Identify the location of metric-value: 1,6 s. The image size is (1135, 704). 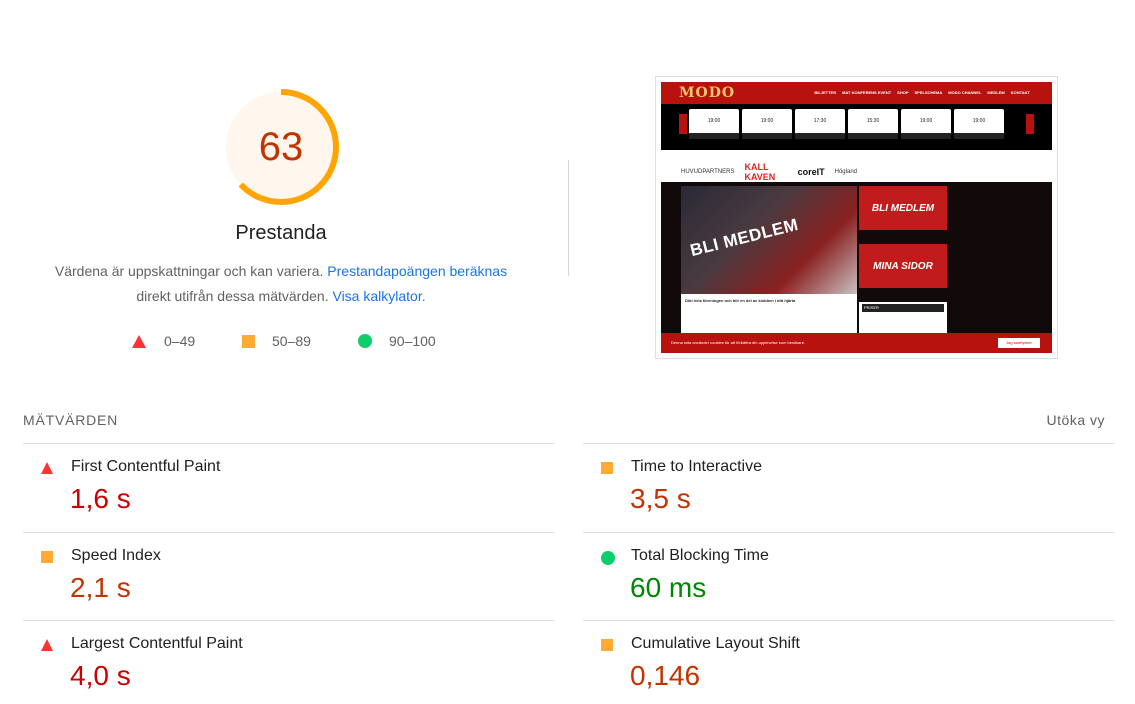
(100, 498).